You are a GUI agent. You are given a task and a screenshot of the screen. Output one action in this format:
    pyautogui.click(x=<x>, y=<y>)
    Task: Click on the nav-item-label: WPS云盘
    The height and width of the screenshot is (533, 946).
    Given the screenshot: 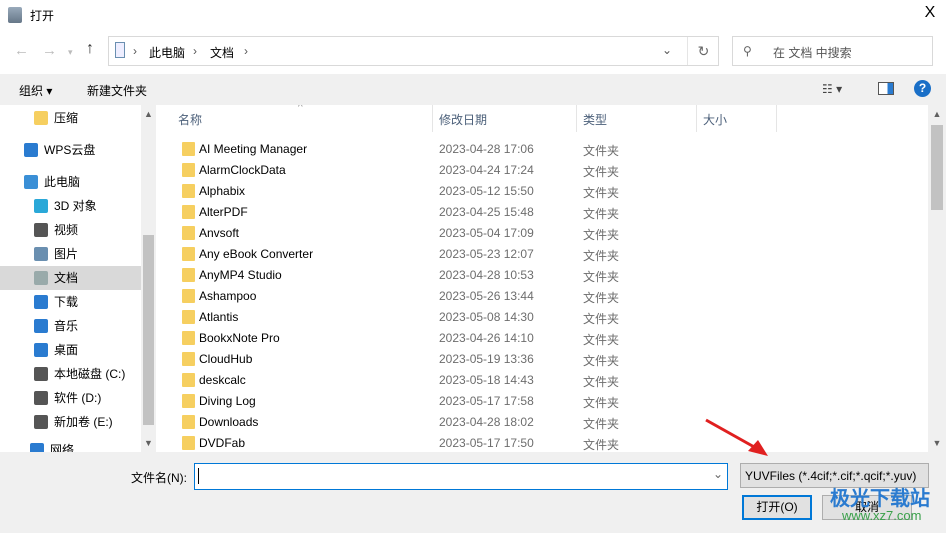 What is the action you would take?
    pyautogui.click(x=70, y=150)
    